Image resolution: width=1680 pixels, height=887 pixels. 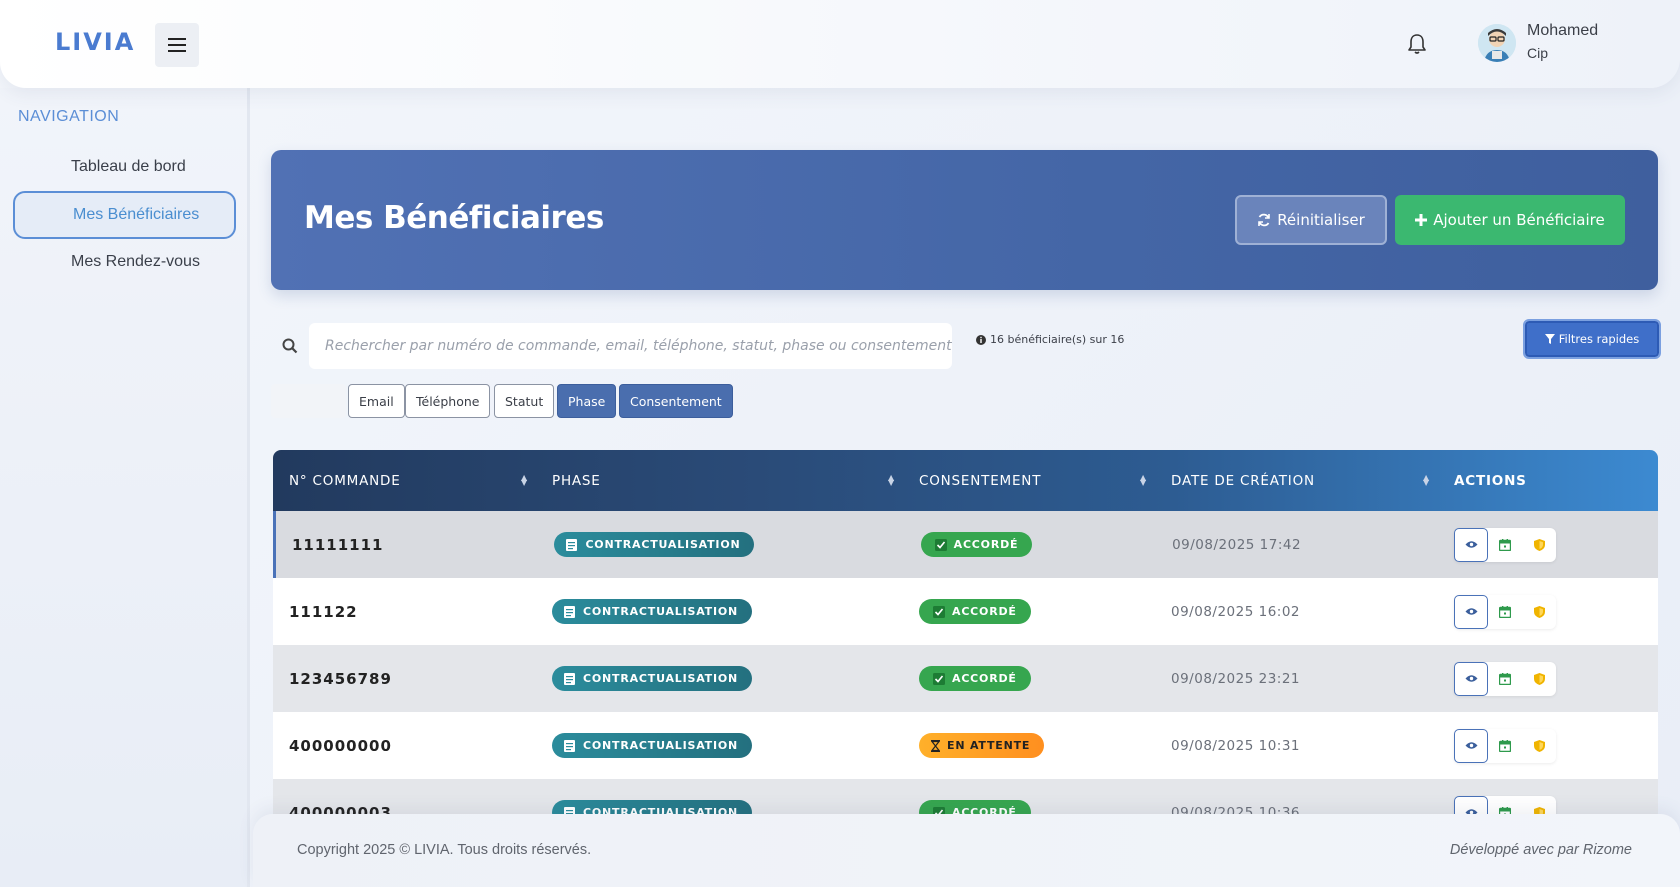 I want to click on order-number: 11111111, so click(x=338, y=544).